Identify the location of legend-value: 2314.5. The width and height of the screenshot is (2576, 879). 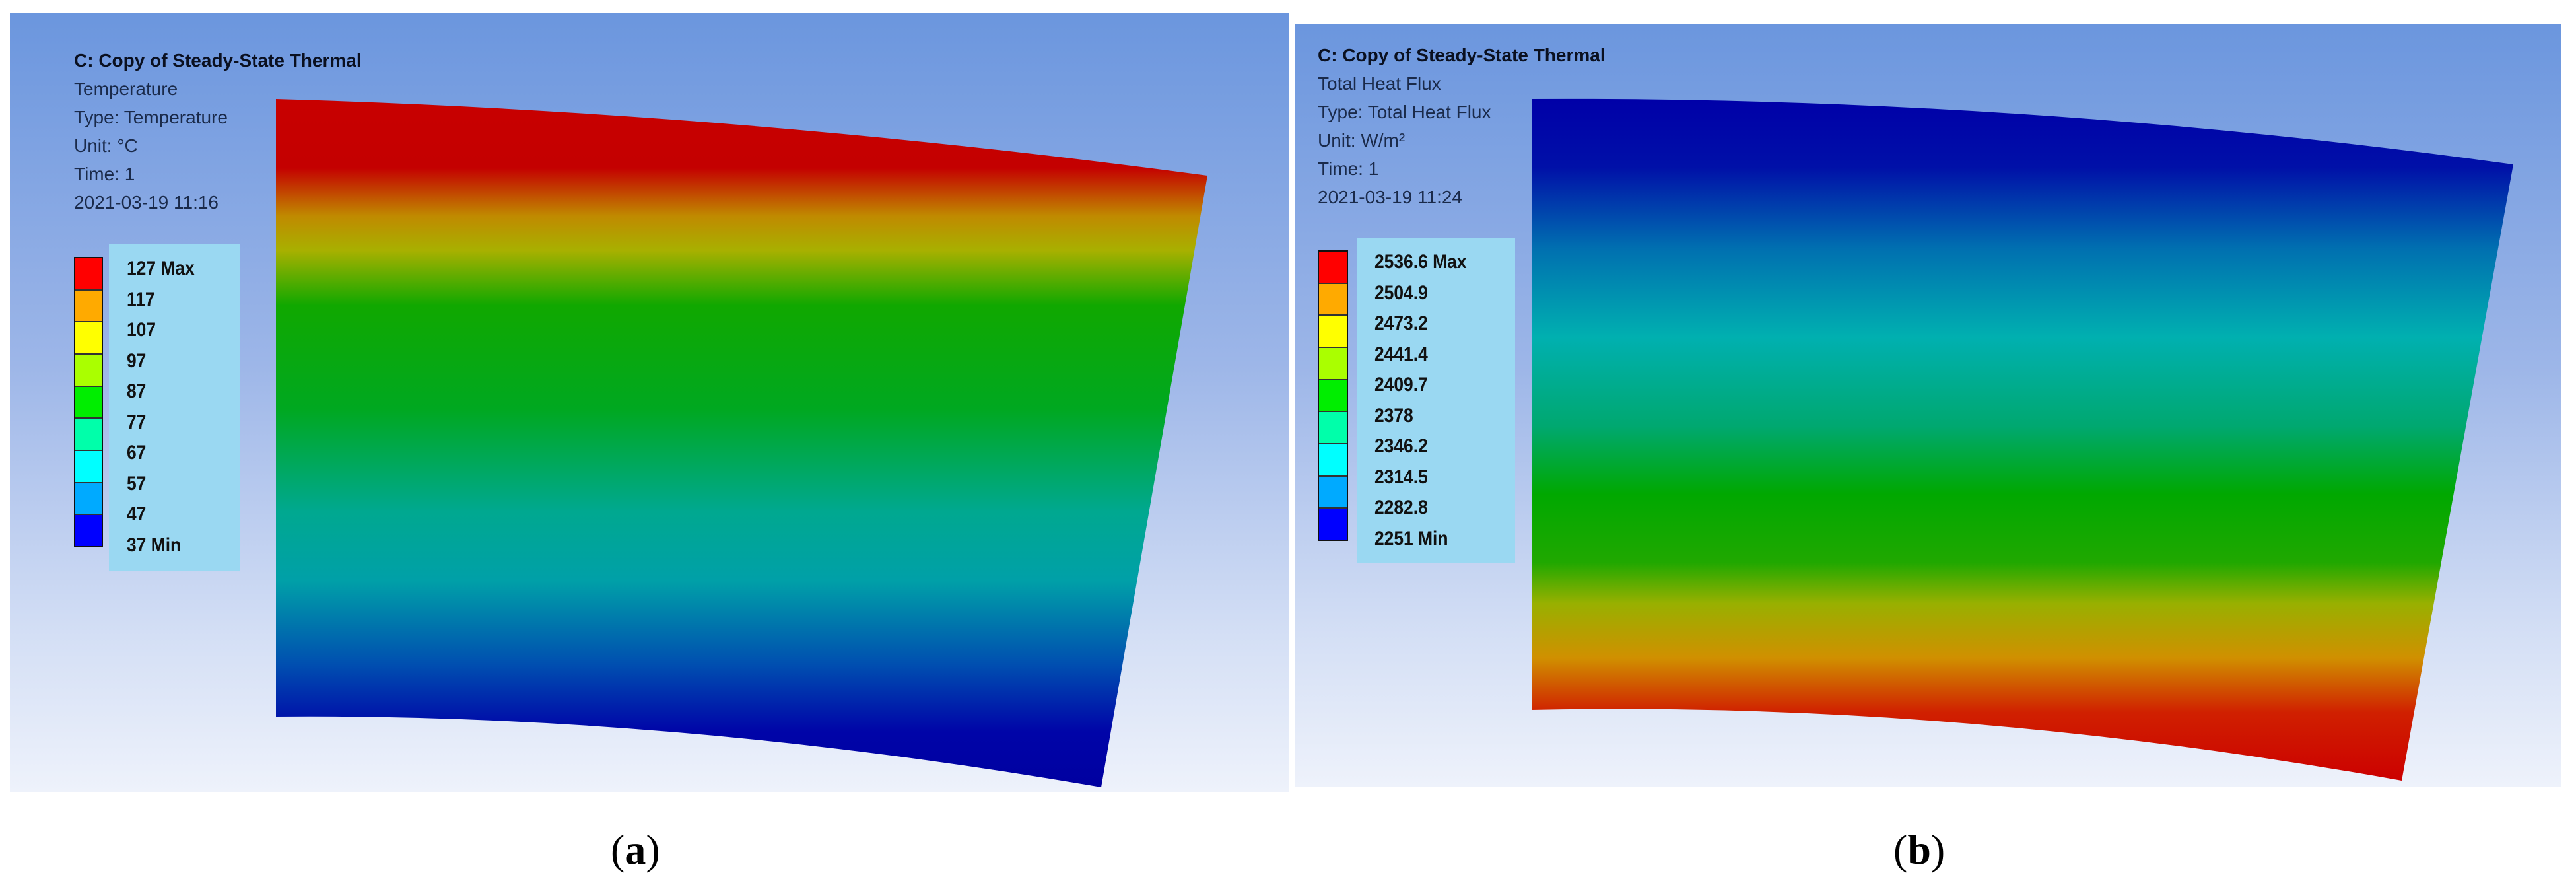
(1401, 477).